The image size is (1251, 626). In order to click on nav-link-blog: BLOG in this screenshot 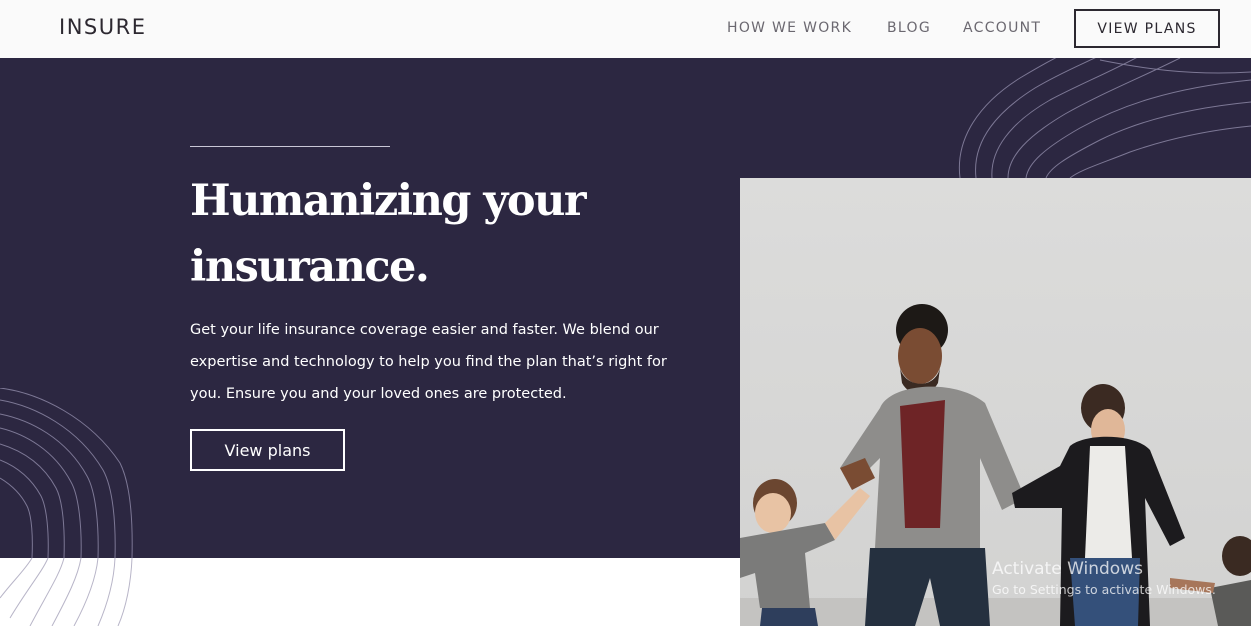, I will do `click(909, 28)`.